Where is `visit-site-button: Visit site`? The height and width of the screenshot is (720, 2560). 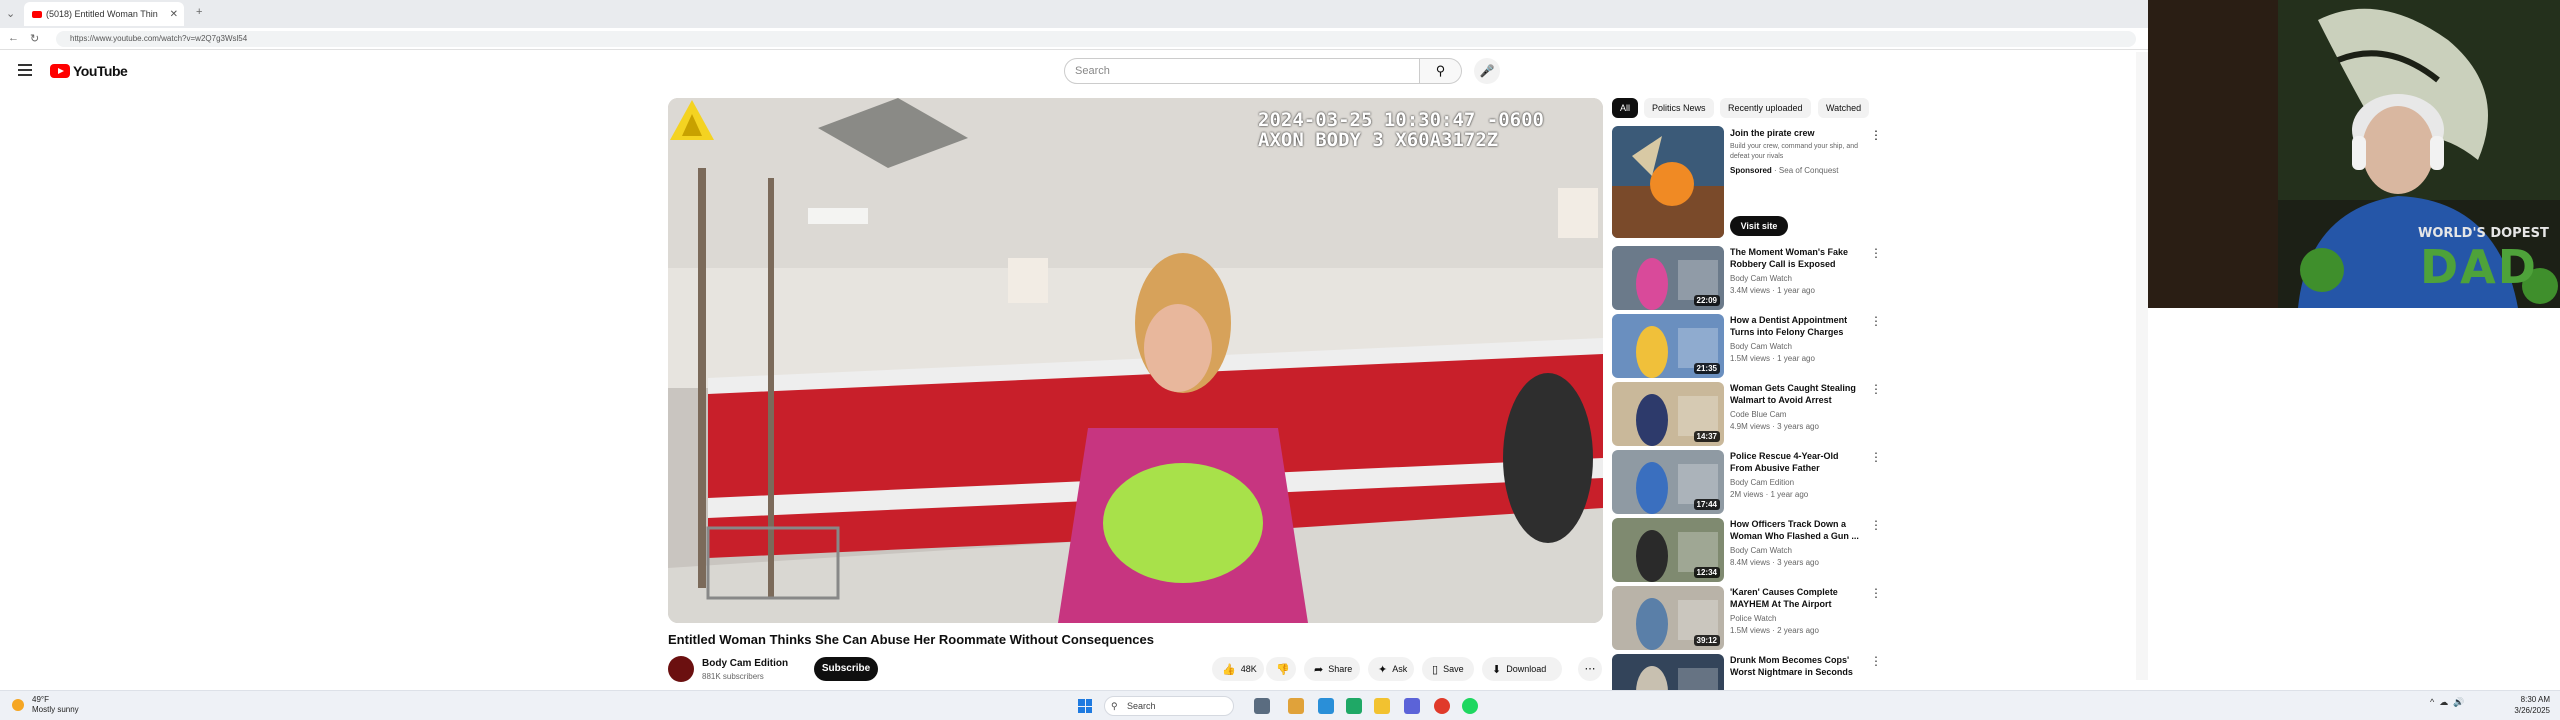 visit-site-button: Visit site is located at coordinates (1759, 226).